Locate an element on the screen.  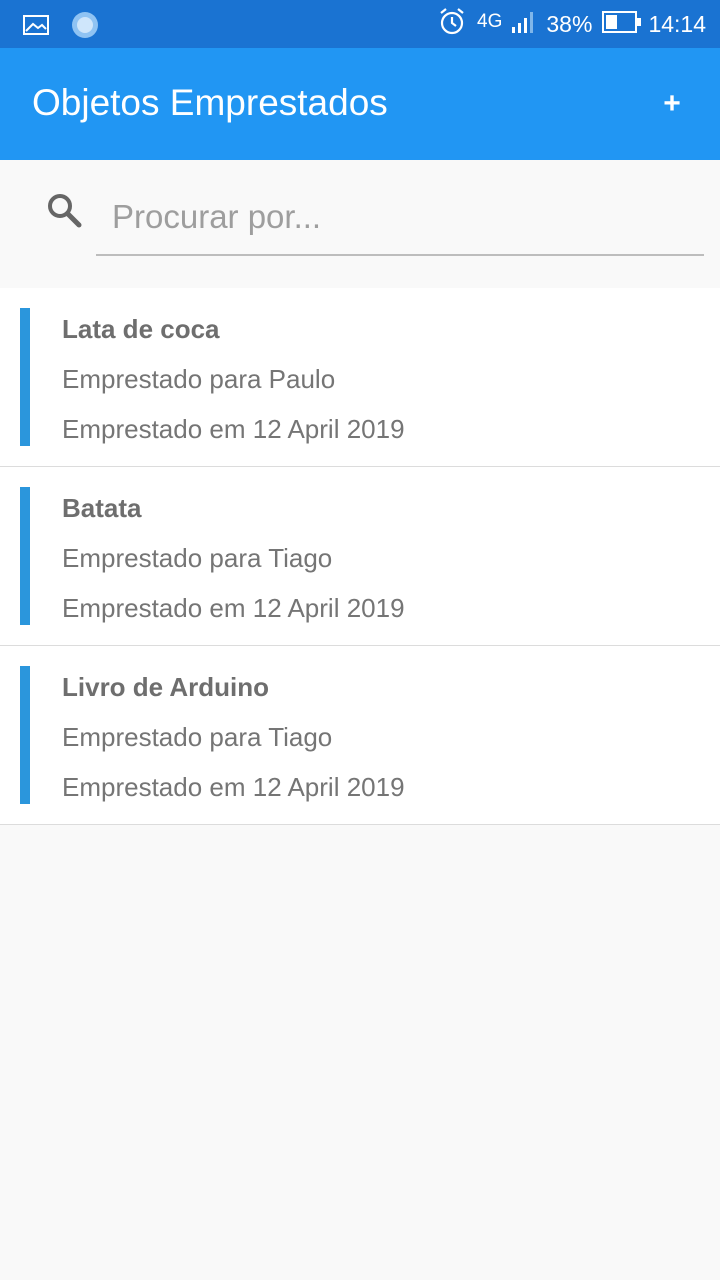
search-bar is located at coordinates (360, 224).